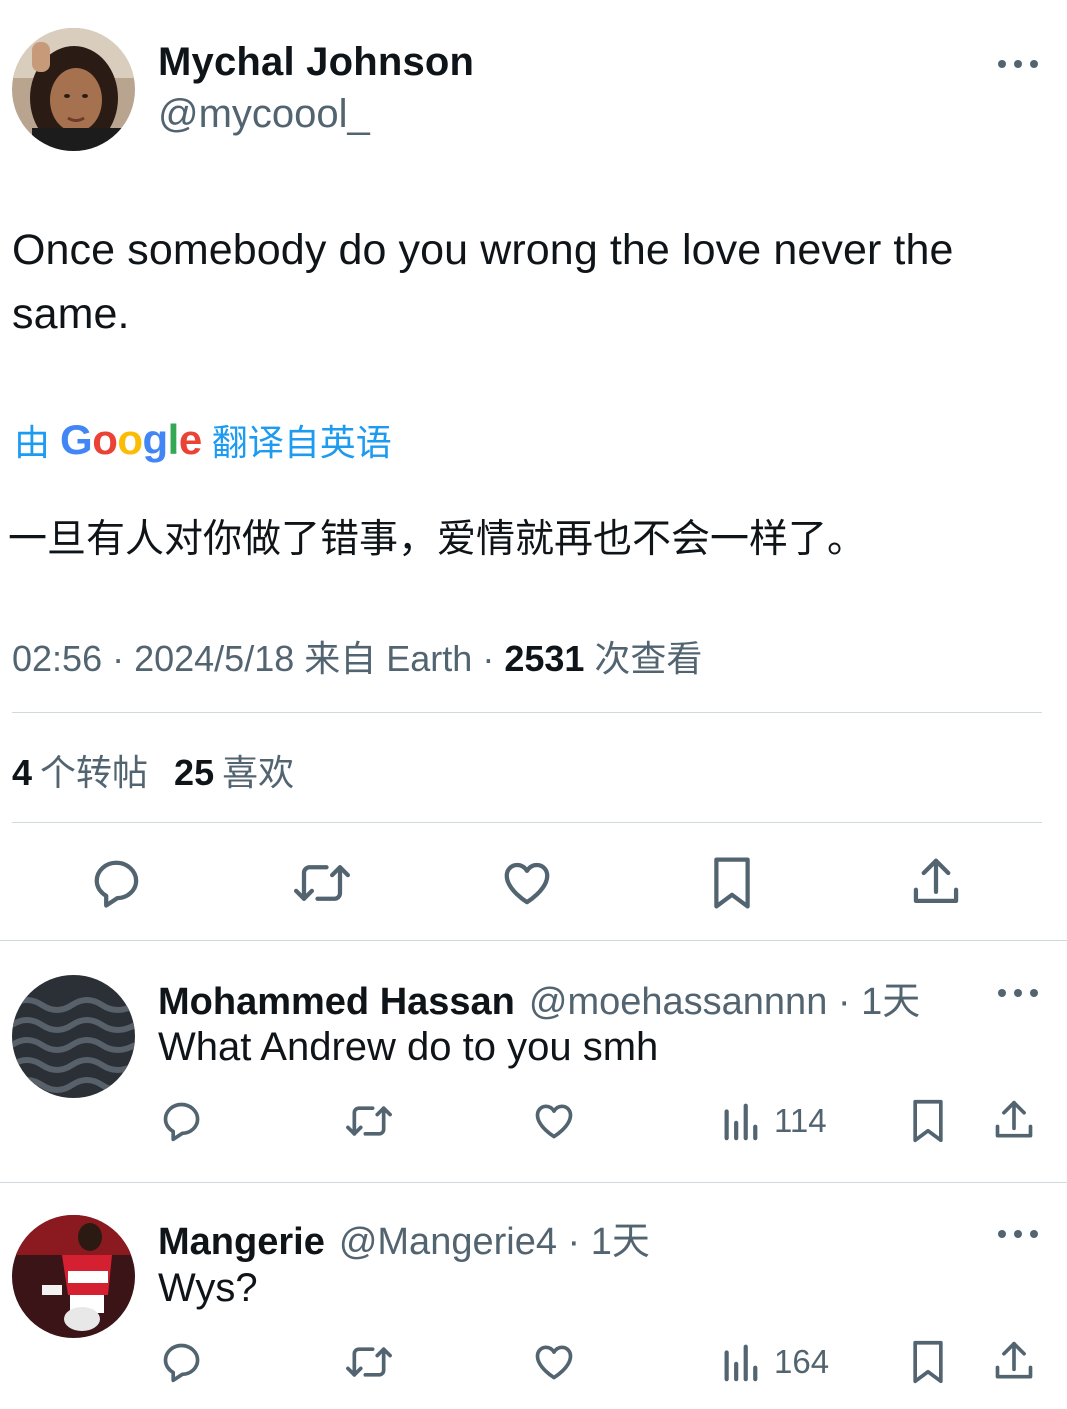 This screenshot has height=1409, width=1067. I want to click on tweet-date: 2024/5/18, so click(214, 658).